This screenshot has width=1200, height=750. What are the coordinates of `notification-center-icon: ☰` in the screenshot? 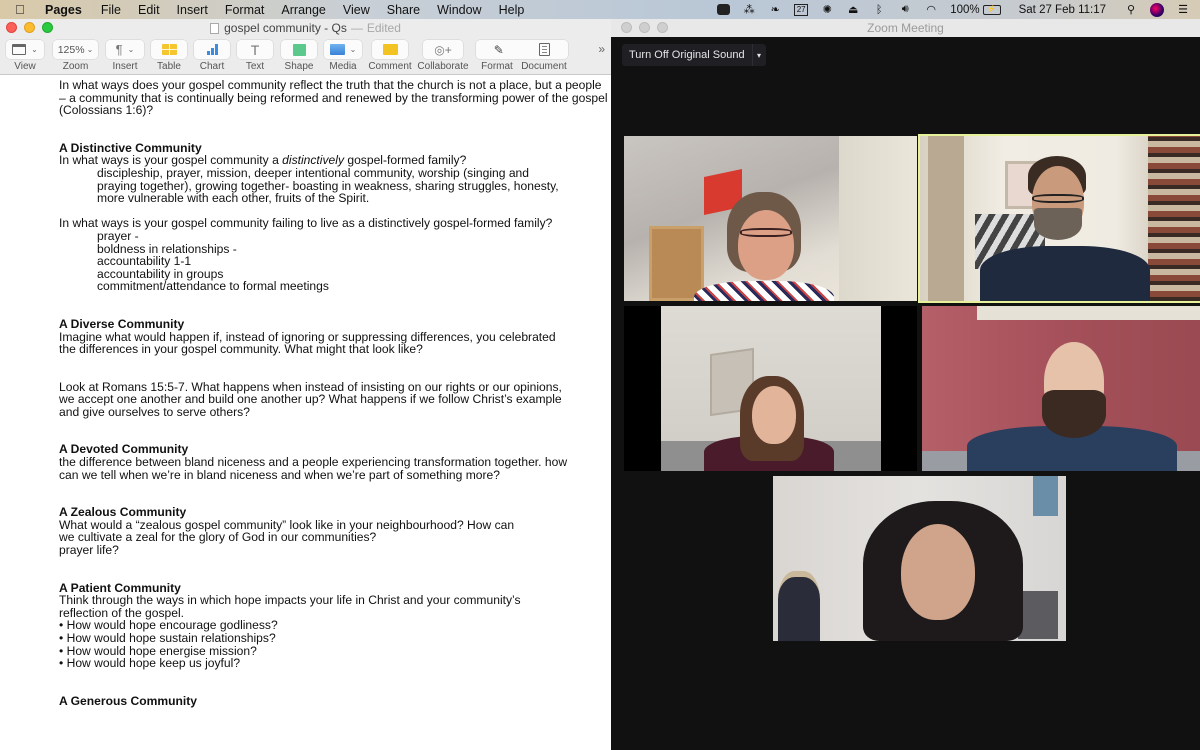 It's located at (1183, 10).